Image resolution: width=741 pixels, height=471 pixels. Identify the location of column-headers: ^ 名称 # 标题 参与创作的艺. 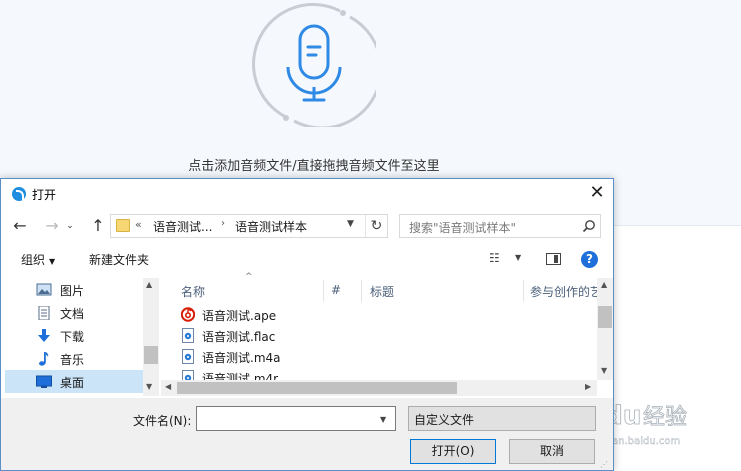
(381, 287).